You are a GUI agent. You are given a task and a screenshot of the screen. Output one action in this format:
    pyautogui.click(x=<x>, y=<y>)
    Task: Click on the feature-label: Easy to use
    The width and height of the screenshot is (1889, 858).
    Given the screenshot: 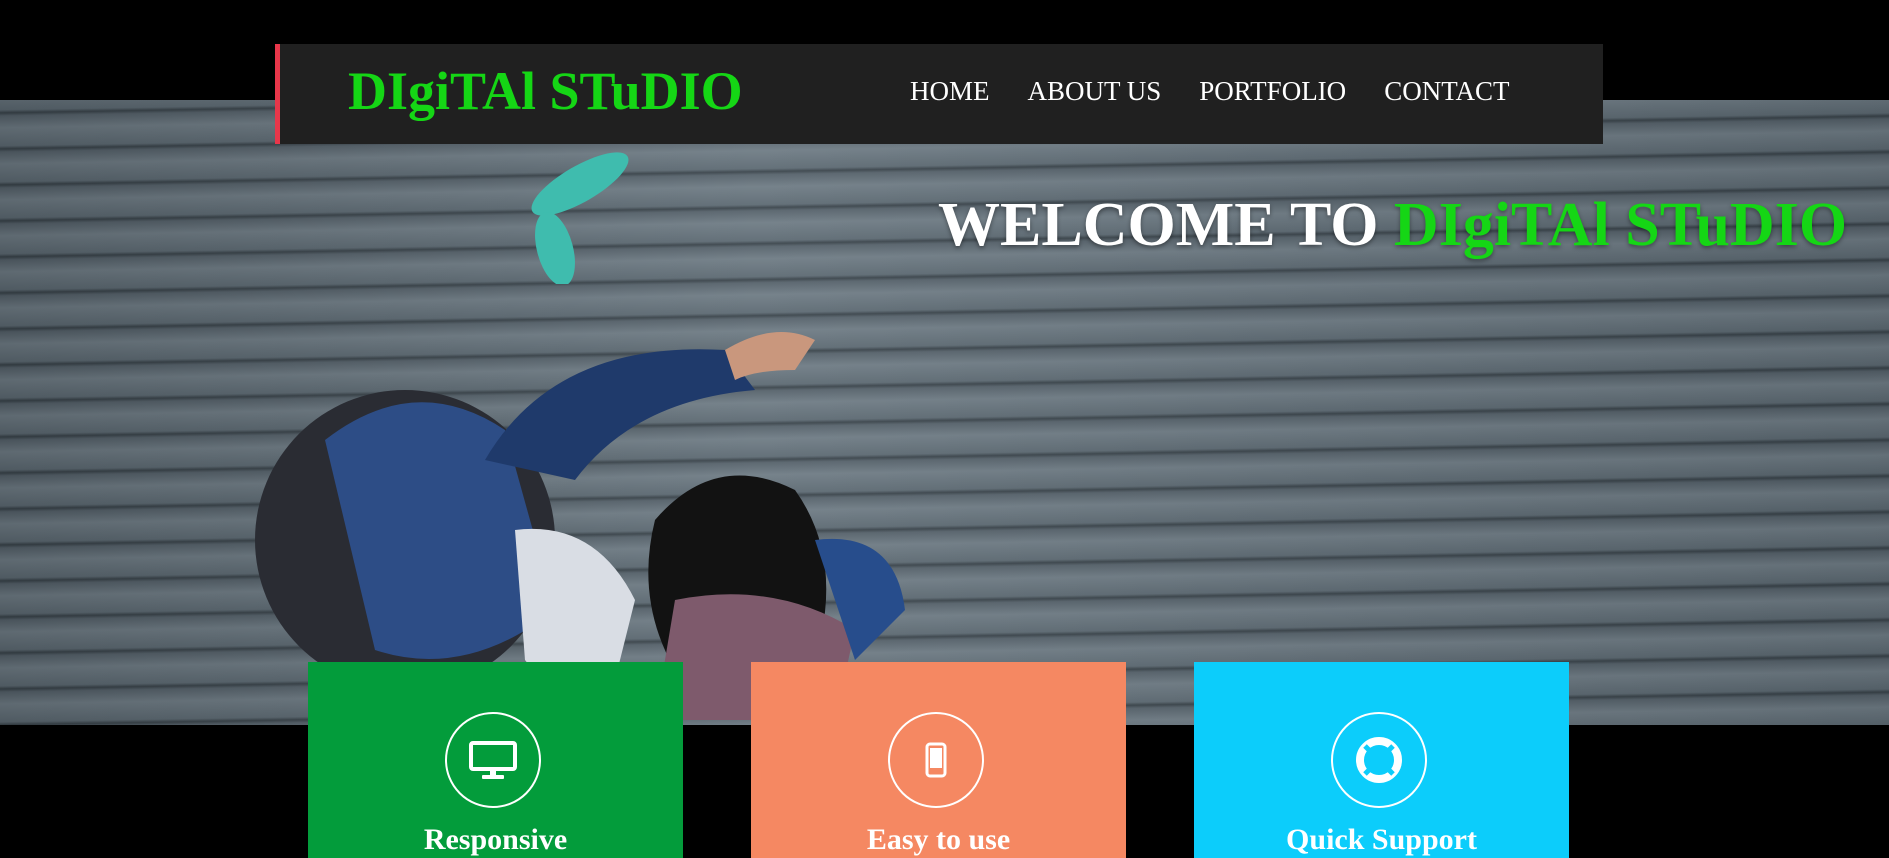 What is the action you would take?
    pyautogui.click(x=938, y=839)
    